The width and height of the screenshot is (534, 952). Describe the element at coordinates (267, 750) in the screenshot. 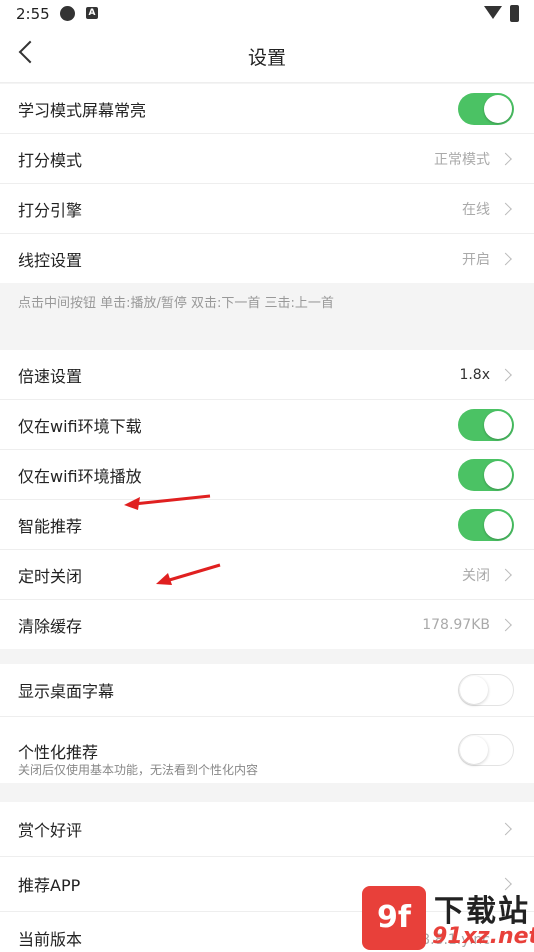

I see `row-personalized-recommend: 个性化推荐 关闭后仅使用基本功能，无法看到个性化内容` at that location.